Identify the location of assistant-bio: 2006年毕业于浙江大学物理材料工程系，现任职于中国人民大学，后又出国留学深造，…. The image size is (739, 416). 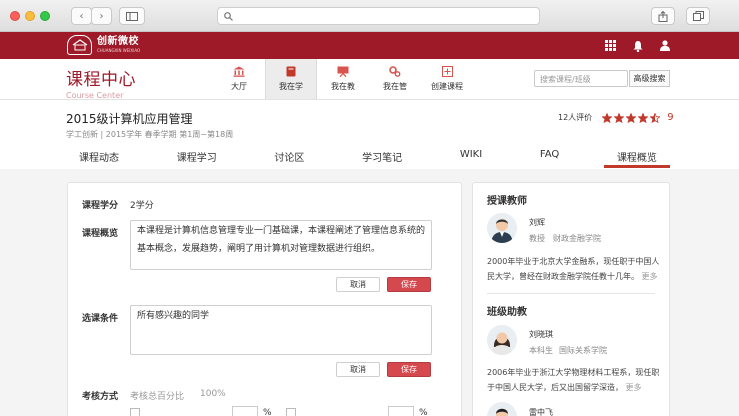
(574, 380).